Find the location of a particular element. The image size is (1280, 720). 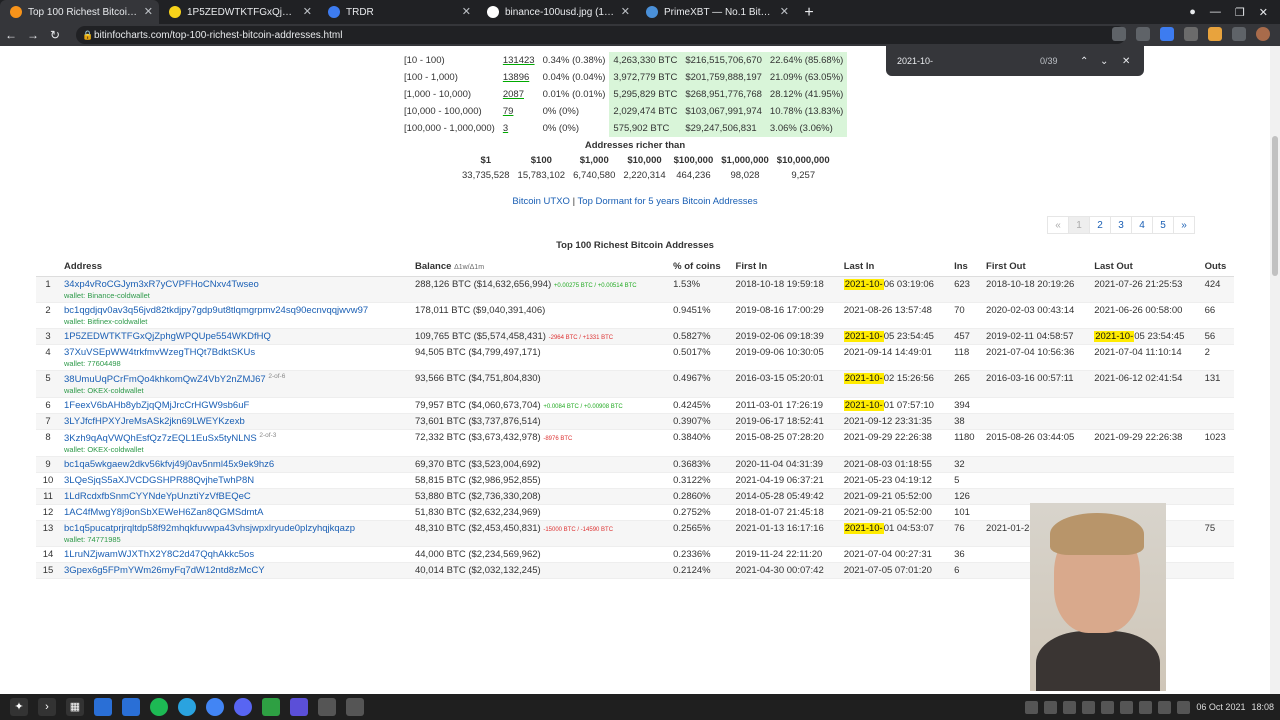

last-out-header: Last Out is located at coordinates (1145, 267).